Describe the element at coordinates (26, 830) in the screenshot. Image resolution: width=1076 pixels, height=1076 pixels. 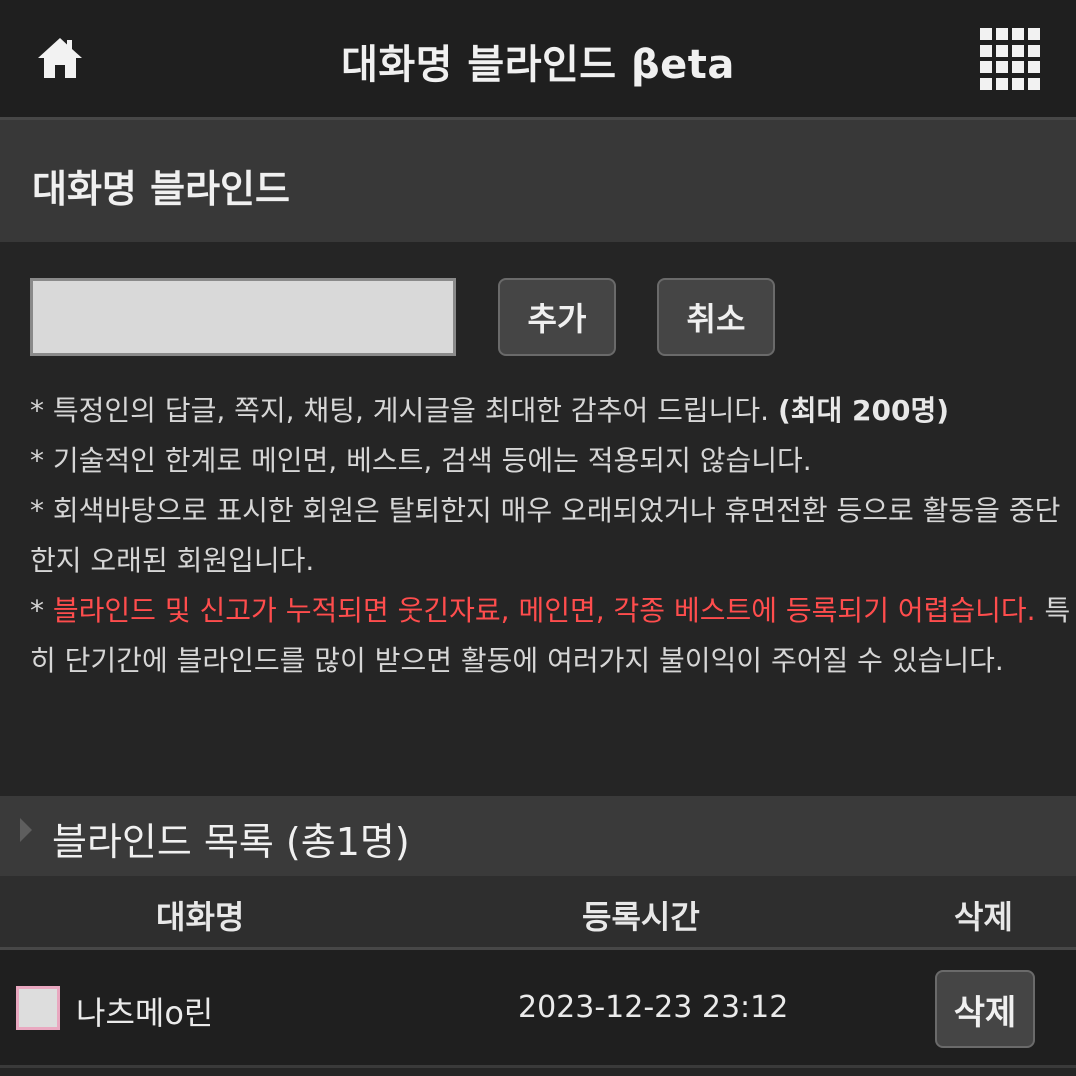
I see `expand-arrow-icon` at that location.